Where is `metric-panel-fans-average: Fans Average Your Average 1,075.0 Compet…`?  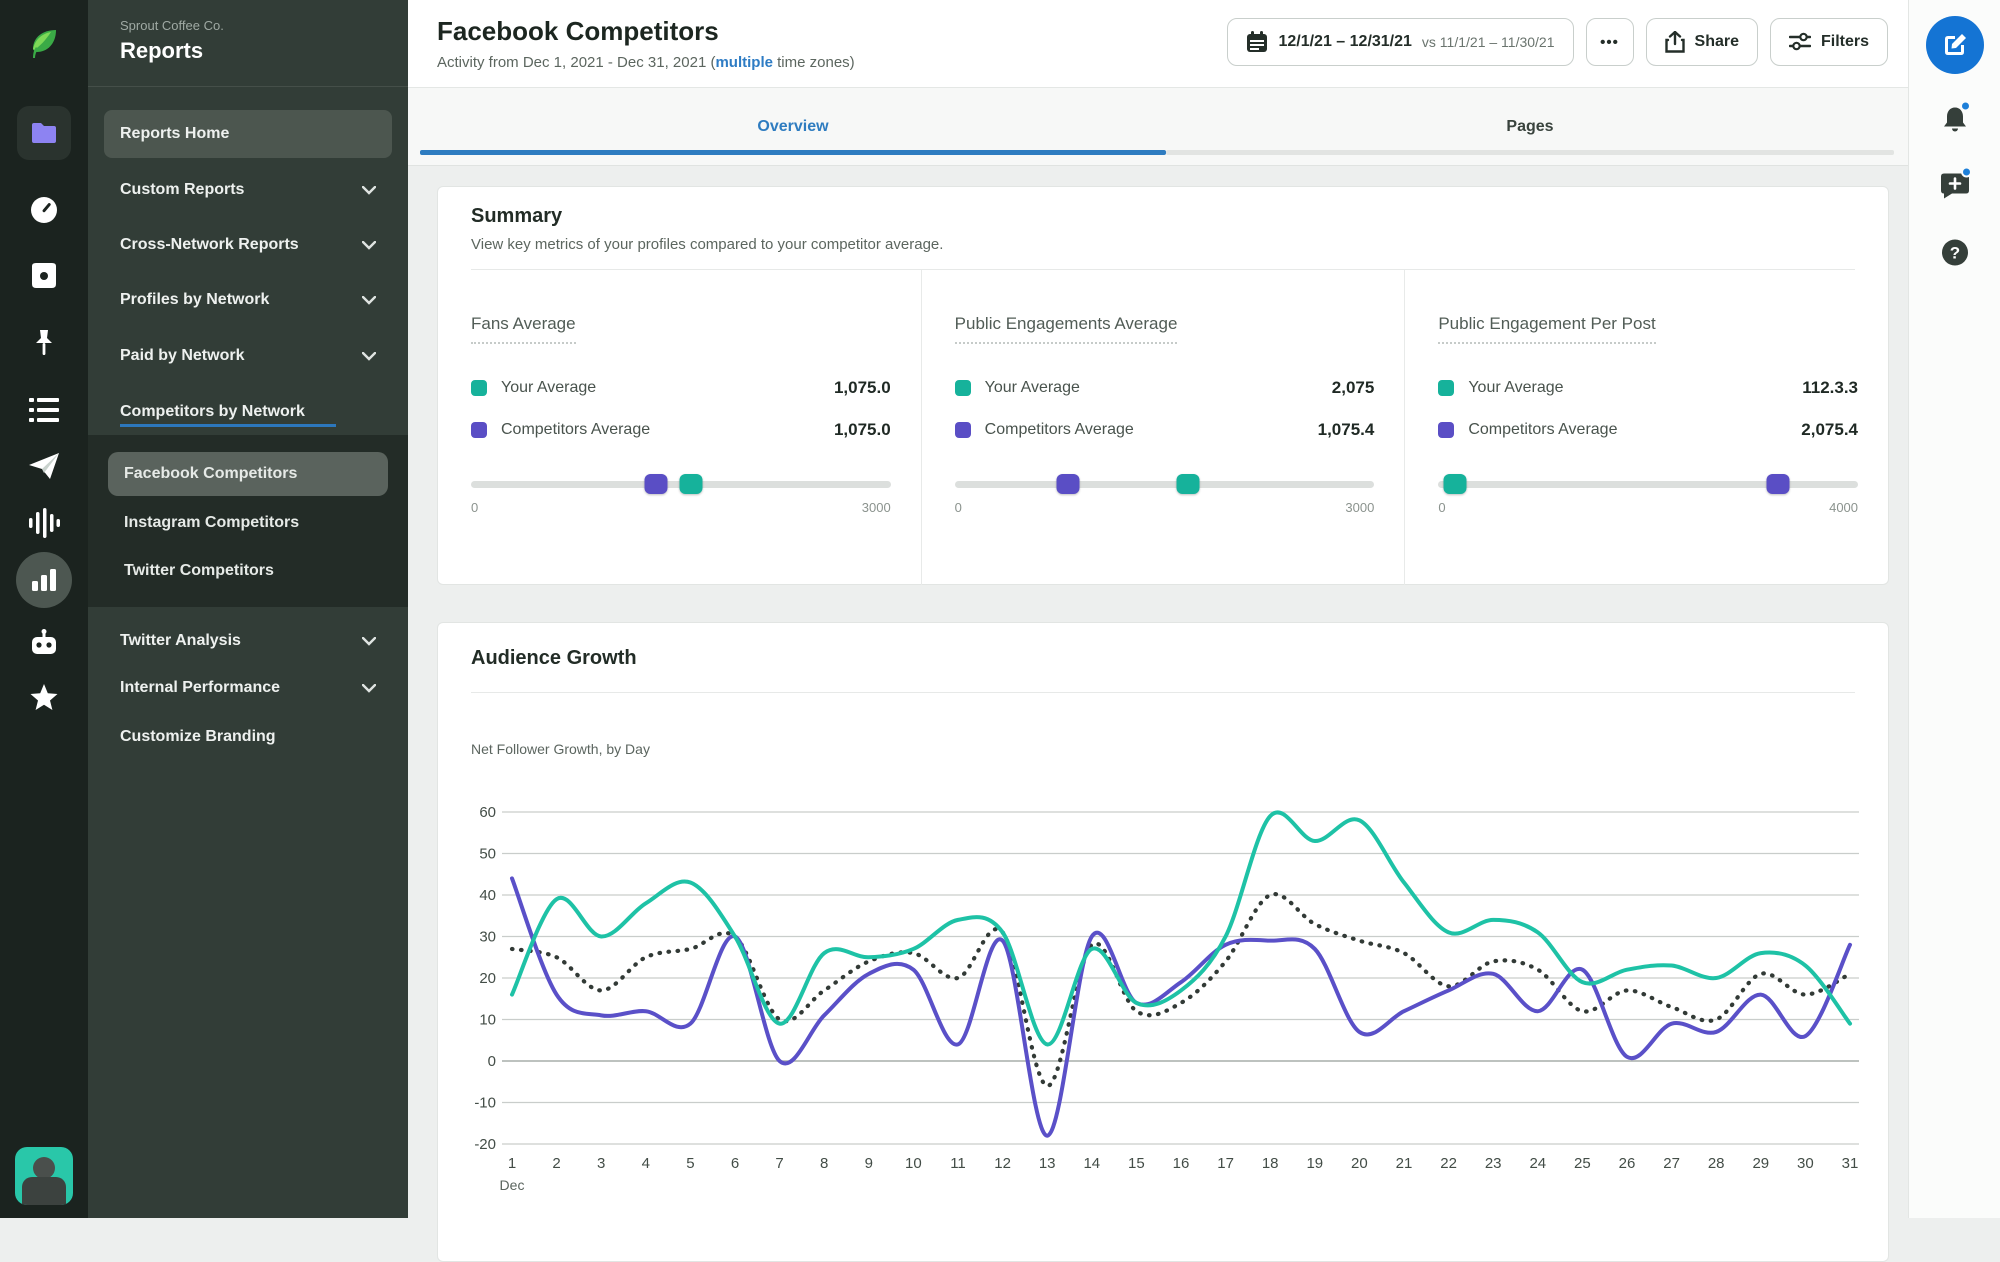
metric-panel-fans-average: Fans Average Your Average 1,075.0 Compet… is located at coordinates (679, 427).